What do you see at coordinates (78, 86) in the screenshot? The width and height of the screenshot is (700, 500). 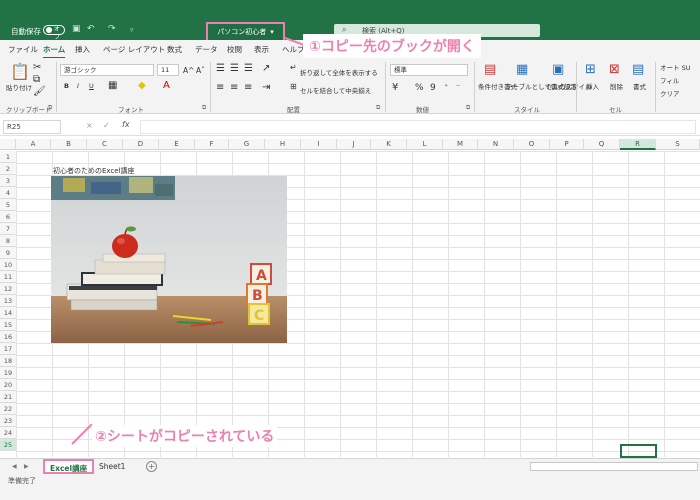 I see `italic-button: I` at bounding box center [78, 86].